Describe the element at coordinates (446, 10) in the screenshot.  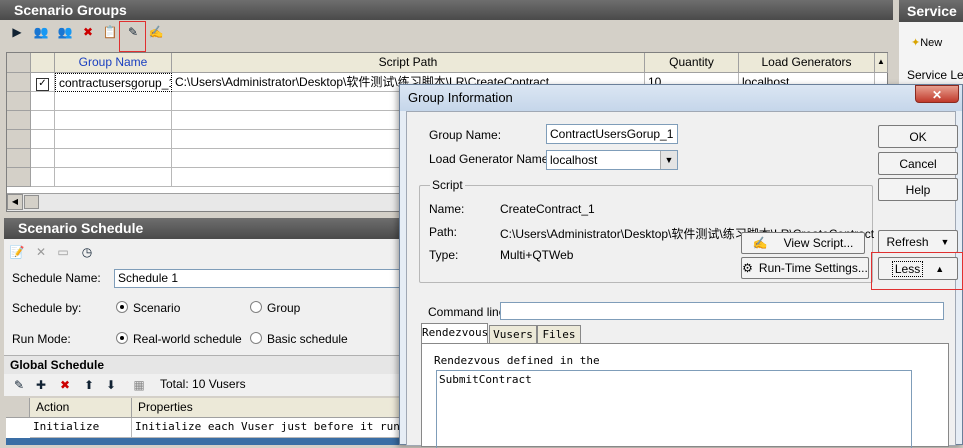
I see `scenario-groups-title: Scenario Groups` at that location.